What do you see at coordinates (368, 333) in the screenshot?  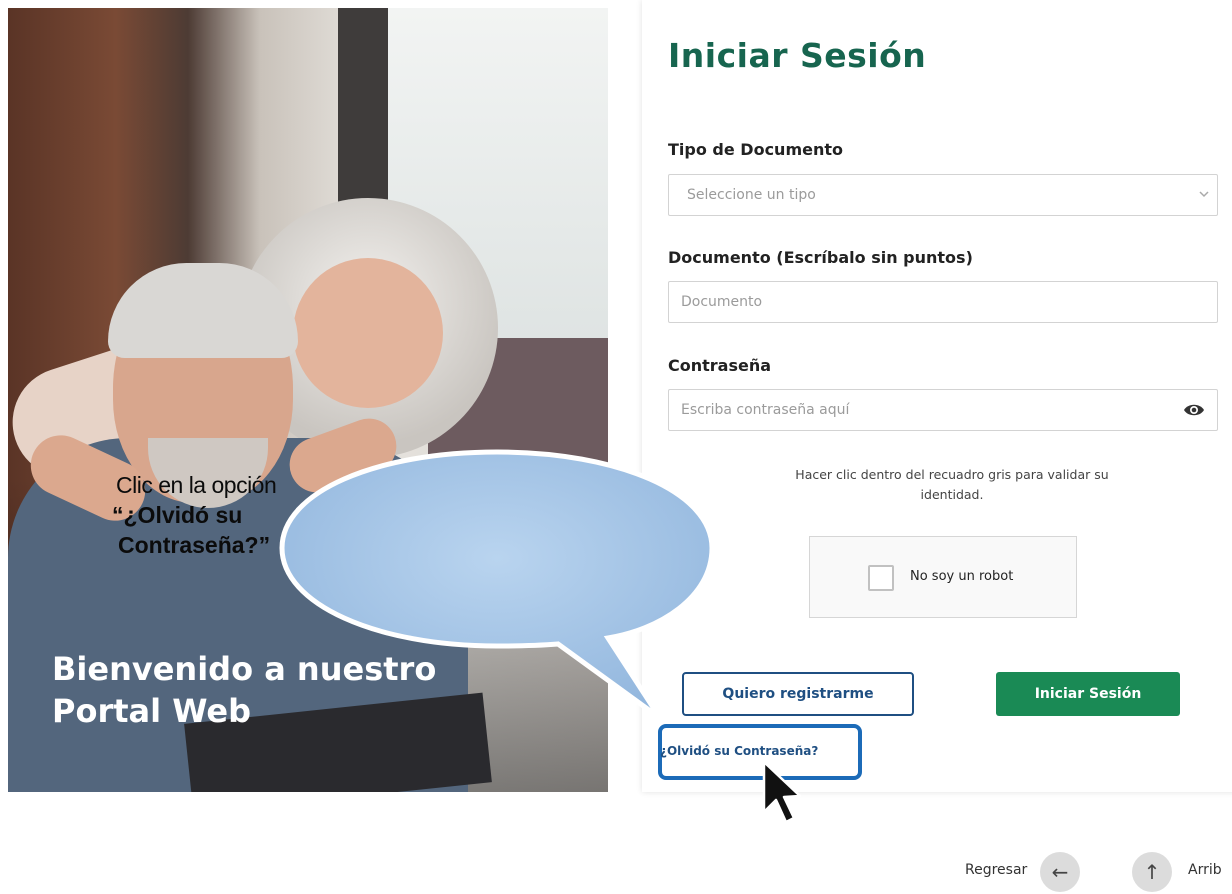 I see `hero-woman-face` at bounding box center [368, 333].